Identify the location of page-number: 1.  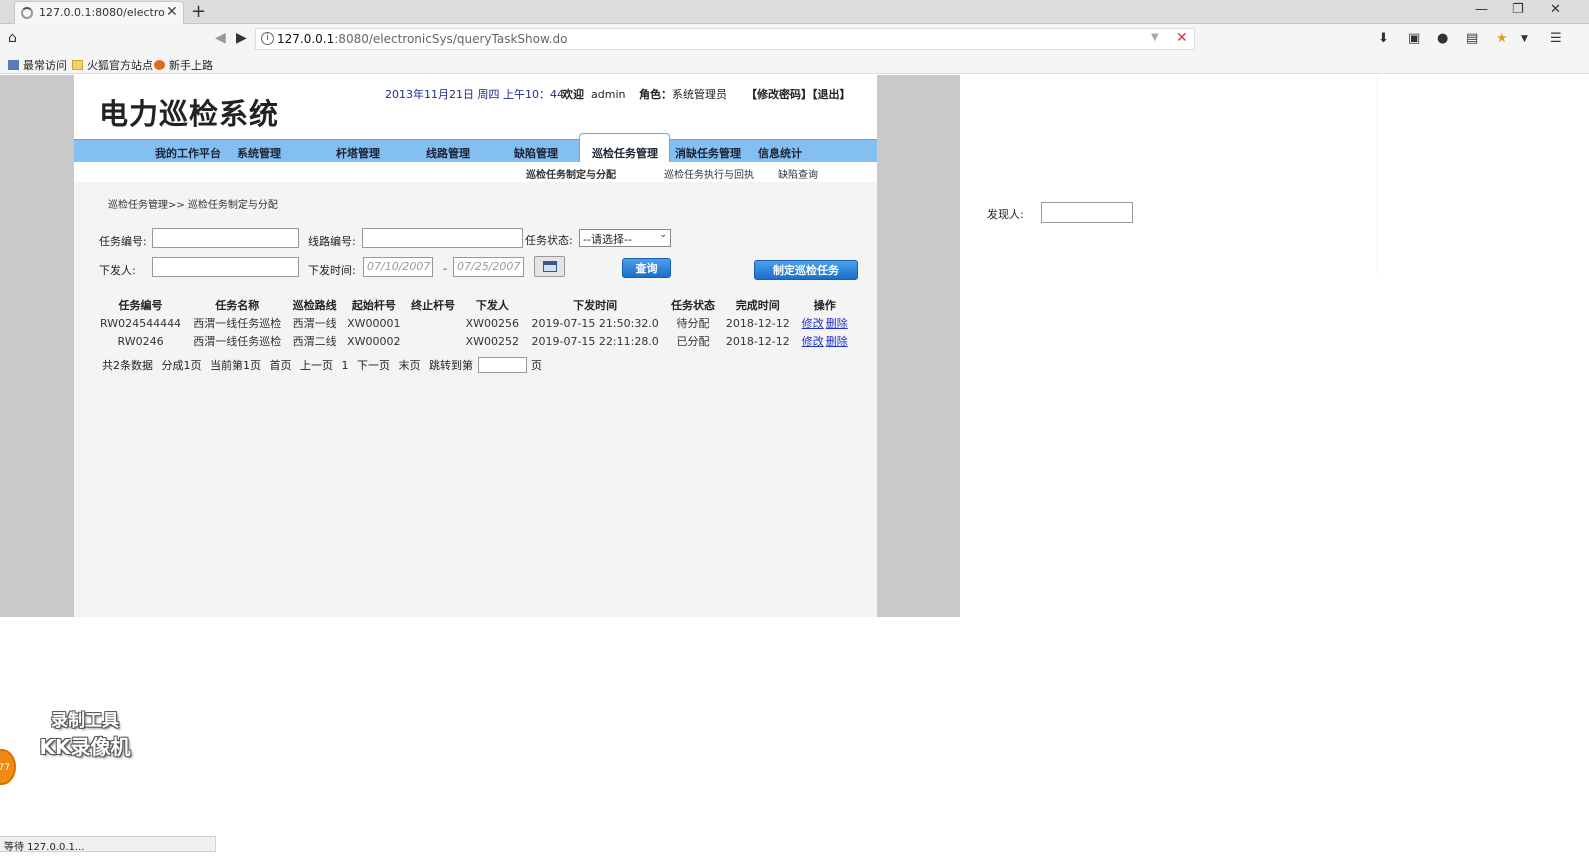
(345, 365).